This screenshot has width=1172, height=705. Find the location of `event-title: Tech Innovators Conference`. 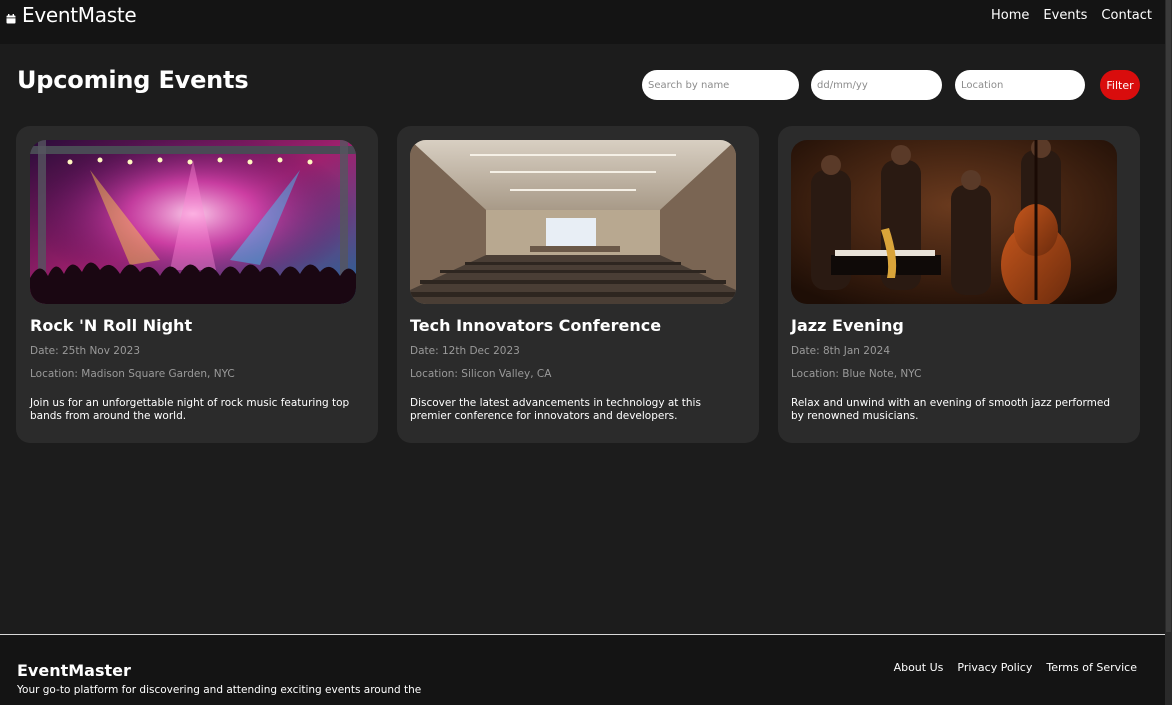

event-title: Tech Innovators Conference is located at coordinates (535, 325).